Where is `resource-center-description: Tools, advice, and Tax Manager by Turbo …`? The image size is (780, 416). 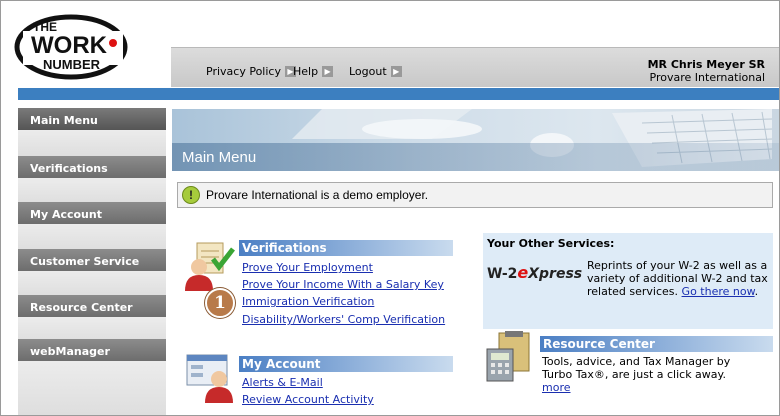
resource-center-description: Tools, advice, and Tax Manager by Turbo … is located at coordinates (649, 374).